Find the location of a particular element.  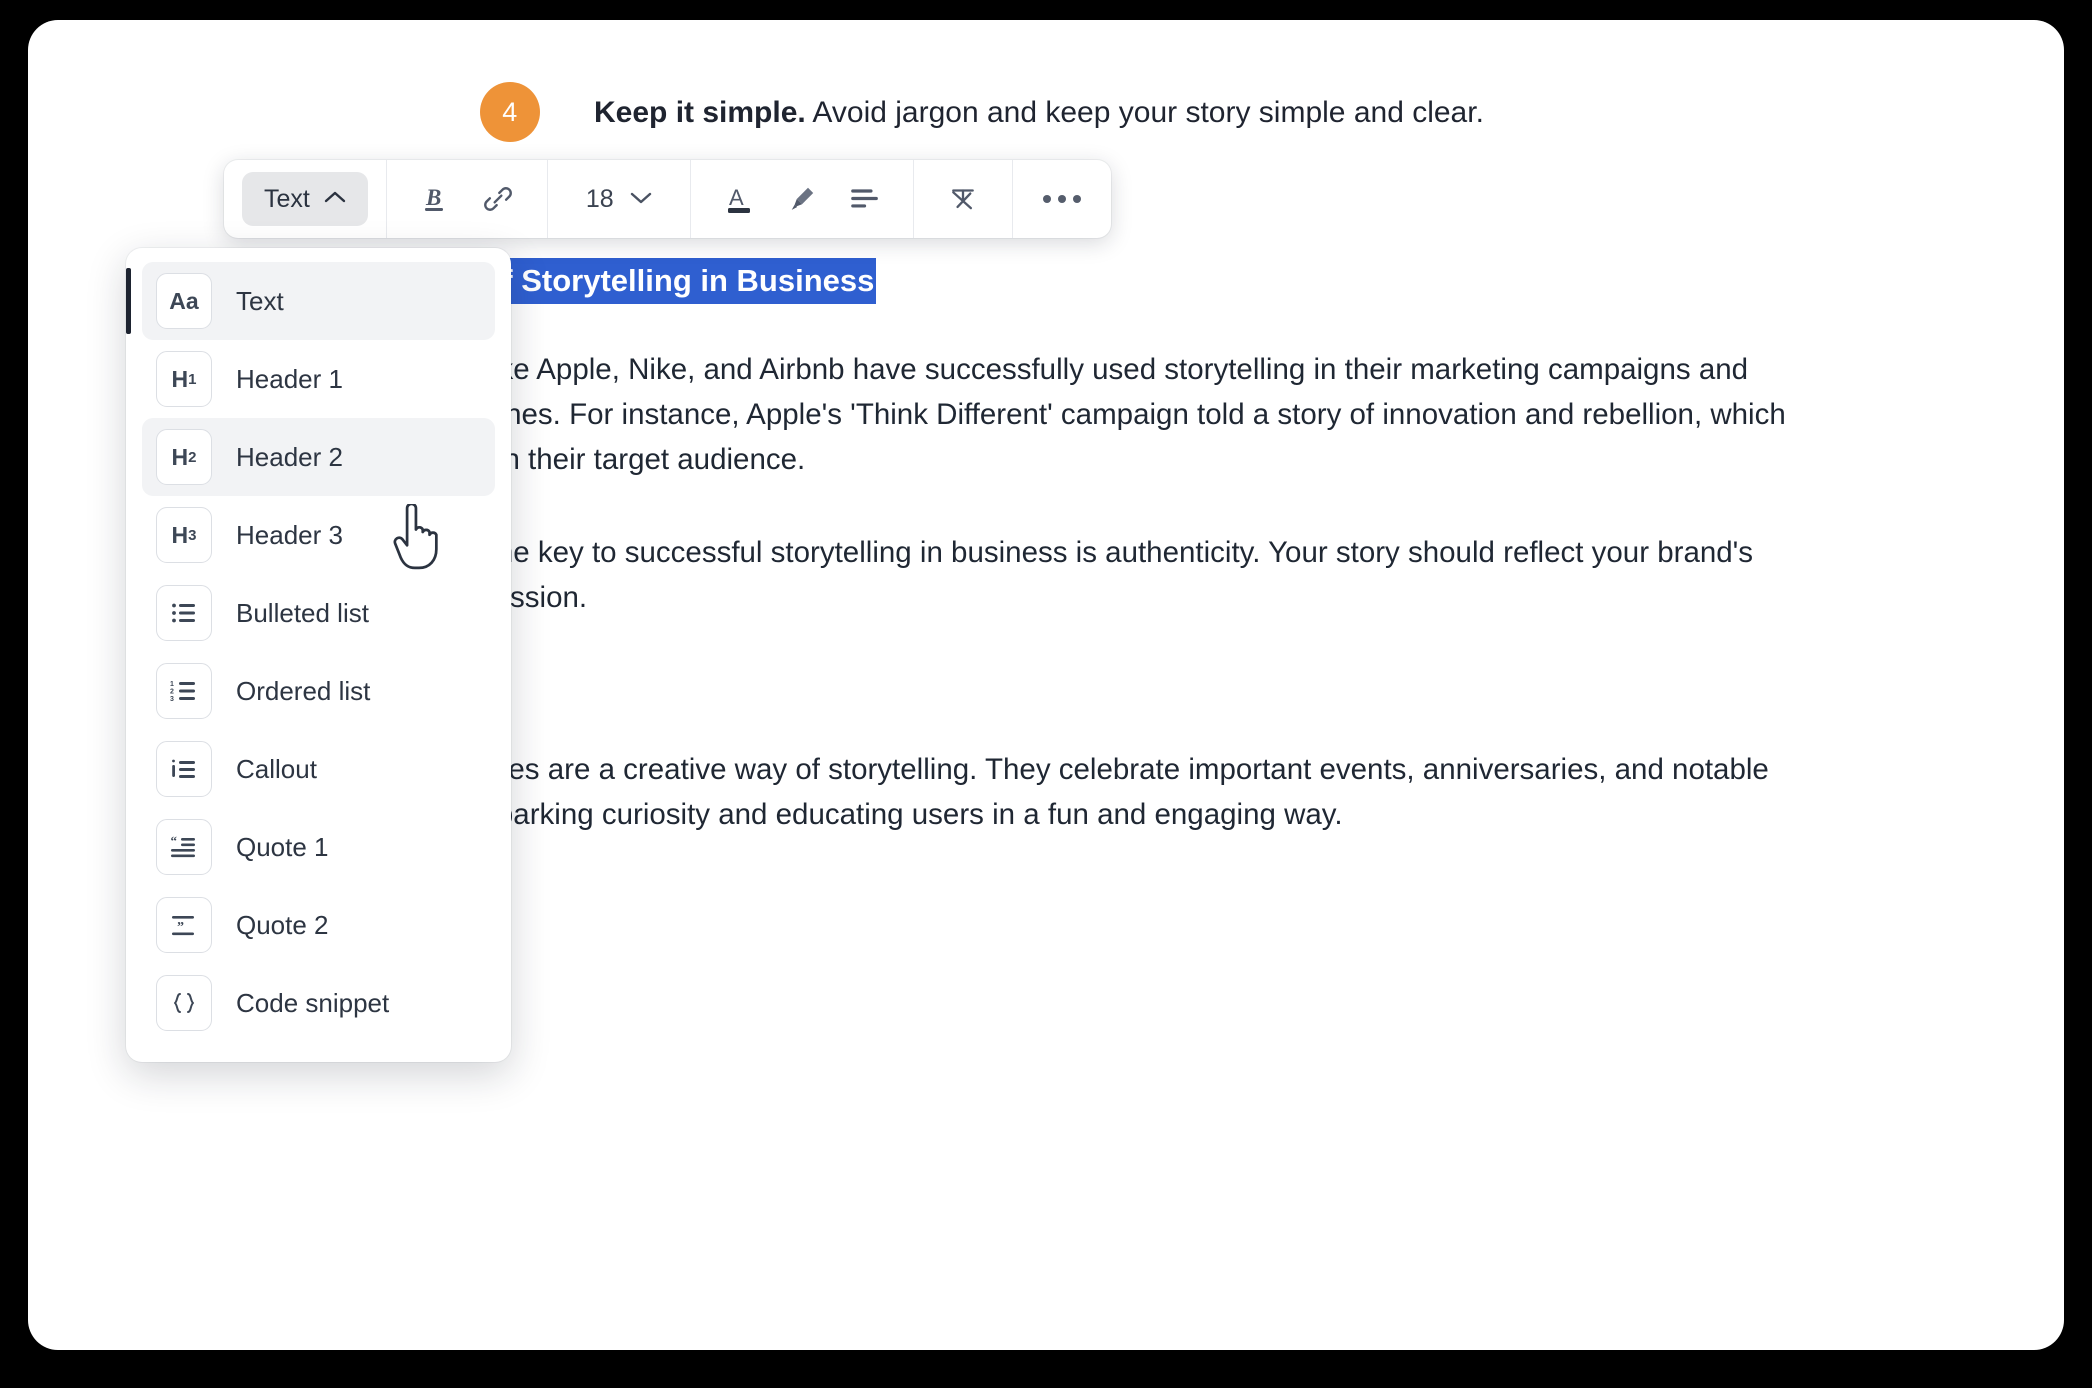

menu-item-quote-1: “ Quote 1 is located at coordinates (318, 847).